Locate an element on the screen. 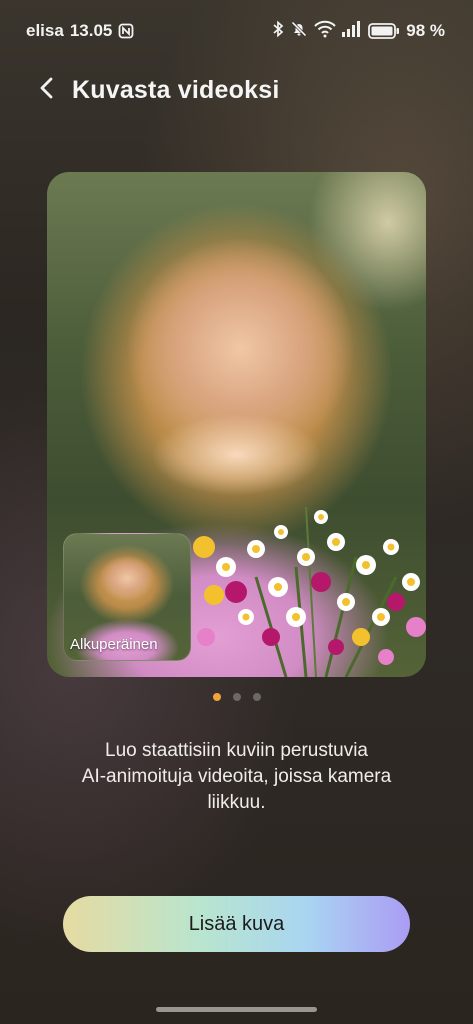  description-line: AI-animoituja videoita, joissa kamera is located at coordinates (236, 776).